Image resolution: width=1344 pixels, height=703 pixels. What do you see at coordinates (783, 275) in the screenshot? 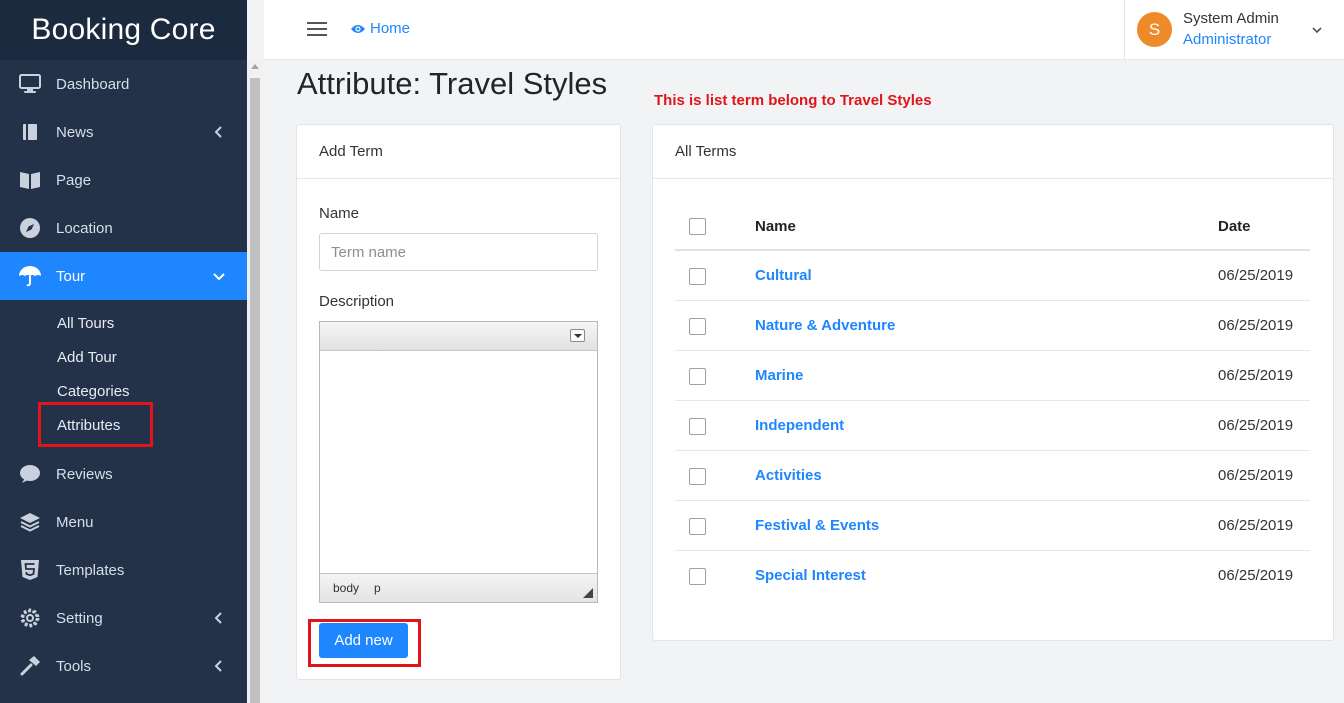
I see `term-name-link: Cultural` at bounding box center [783, 275].